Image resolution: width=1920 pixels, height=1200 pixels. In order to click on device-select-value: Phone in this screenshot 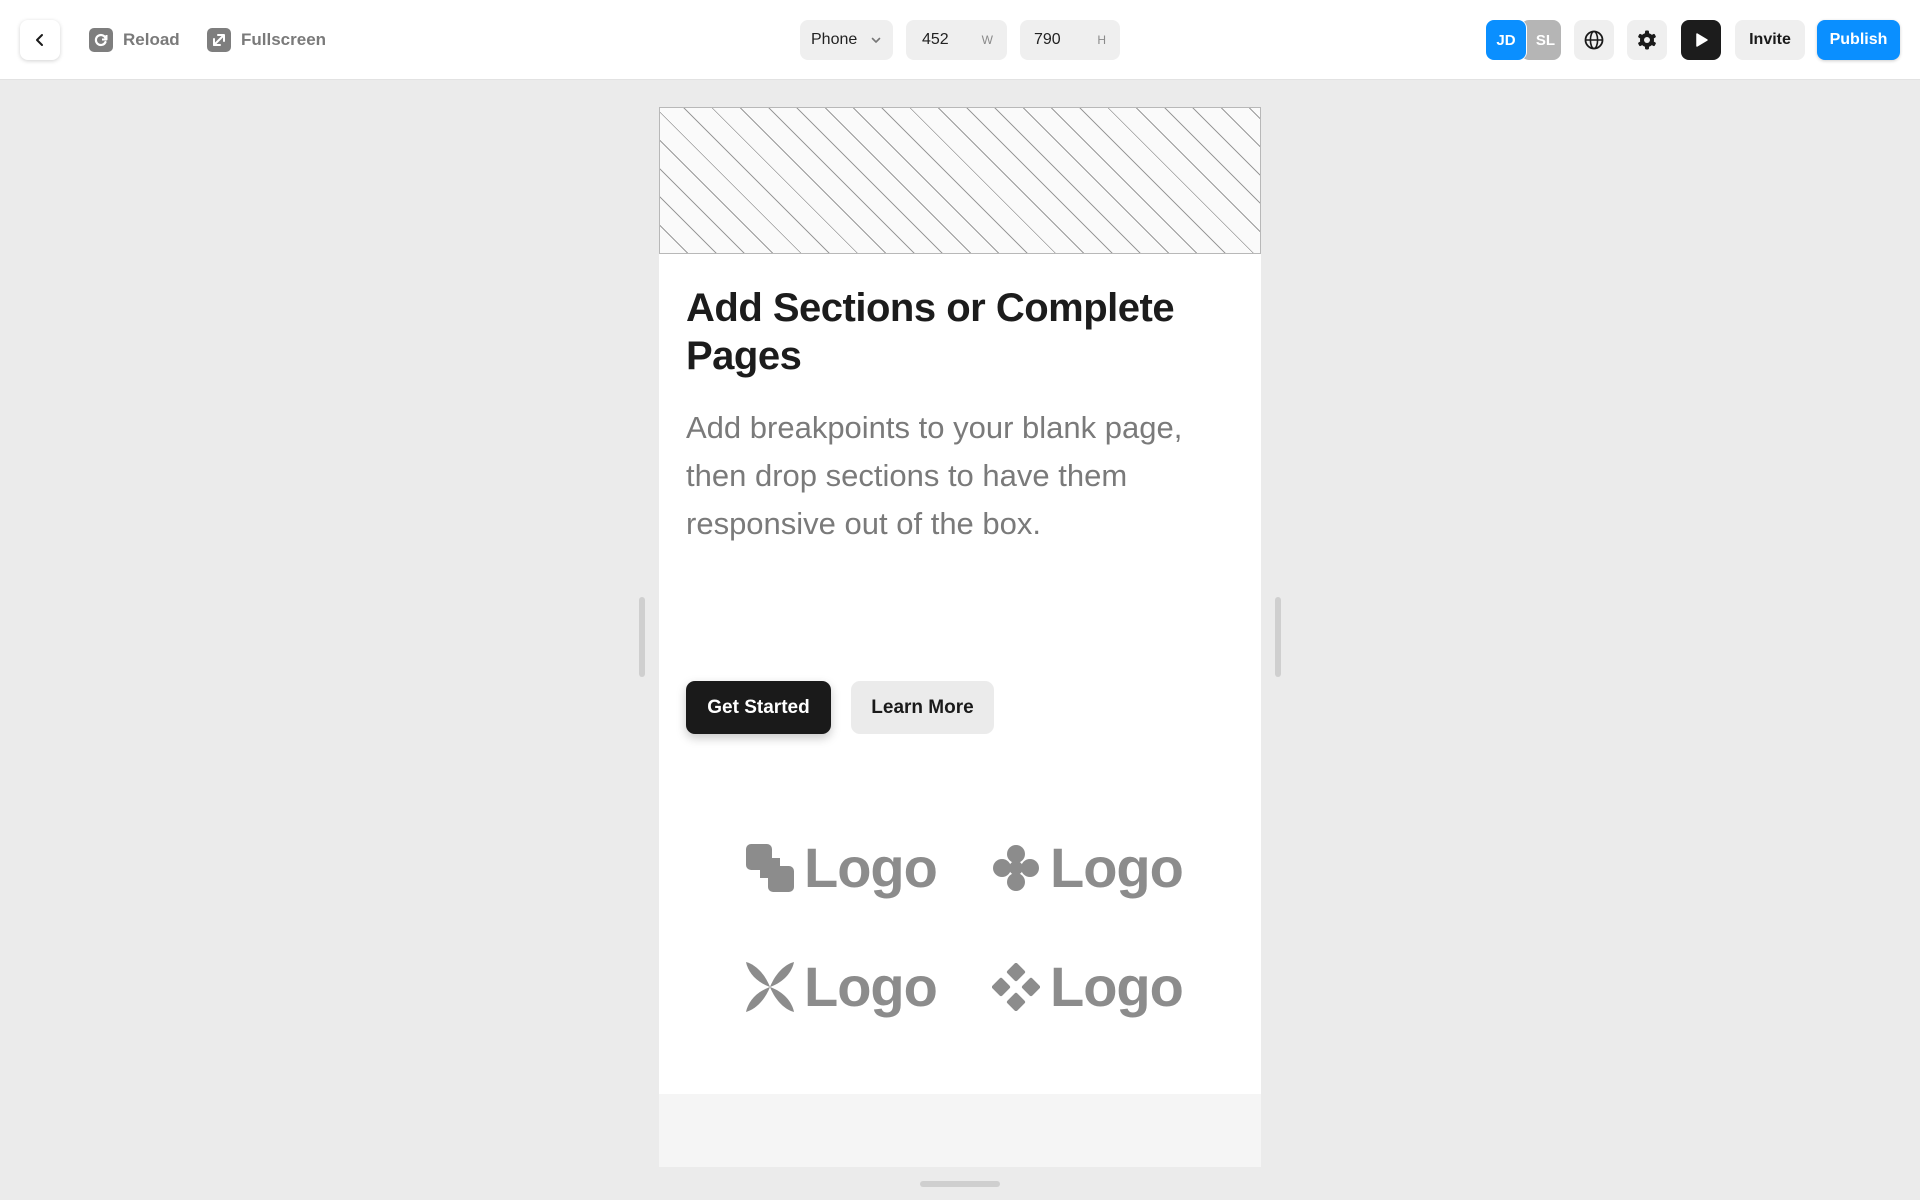, I will do `click(834, 39)`.